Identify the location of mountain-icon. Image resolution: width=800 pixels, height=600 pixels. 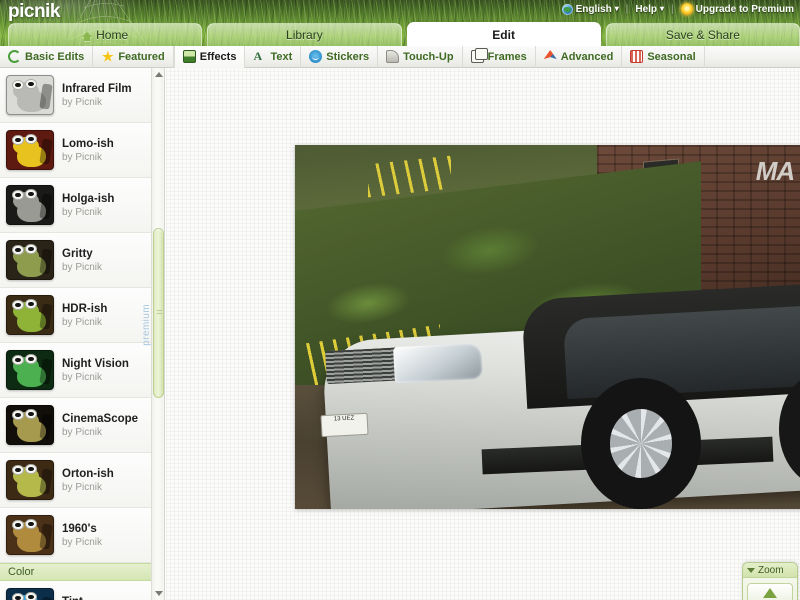
(770, 593).